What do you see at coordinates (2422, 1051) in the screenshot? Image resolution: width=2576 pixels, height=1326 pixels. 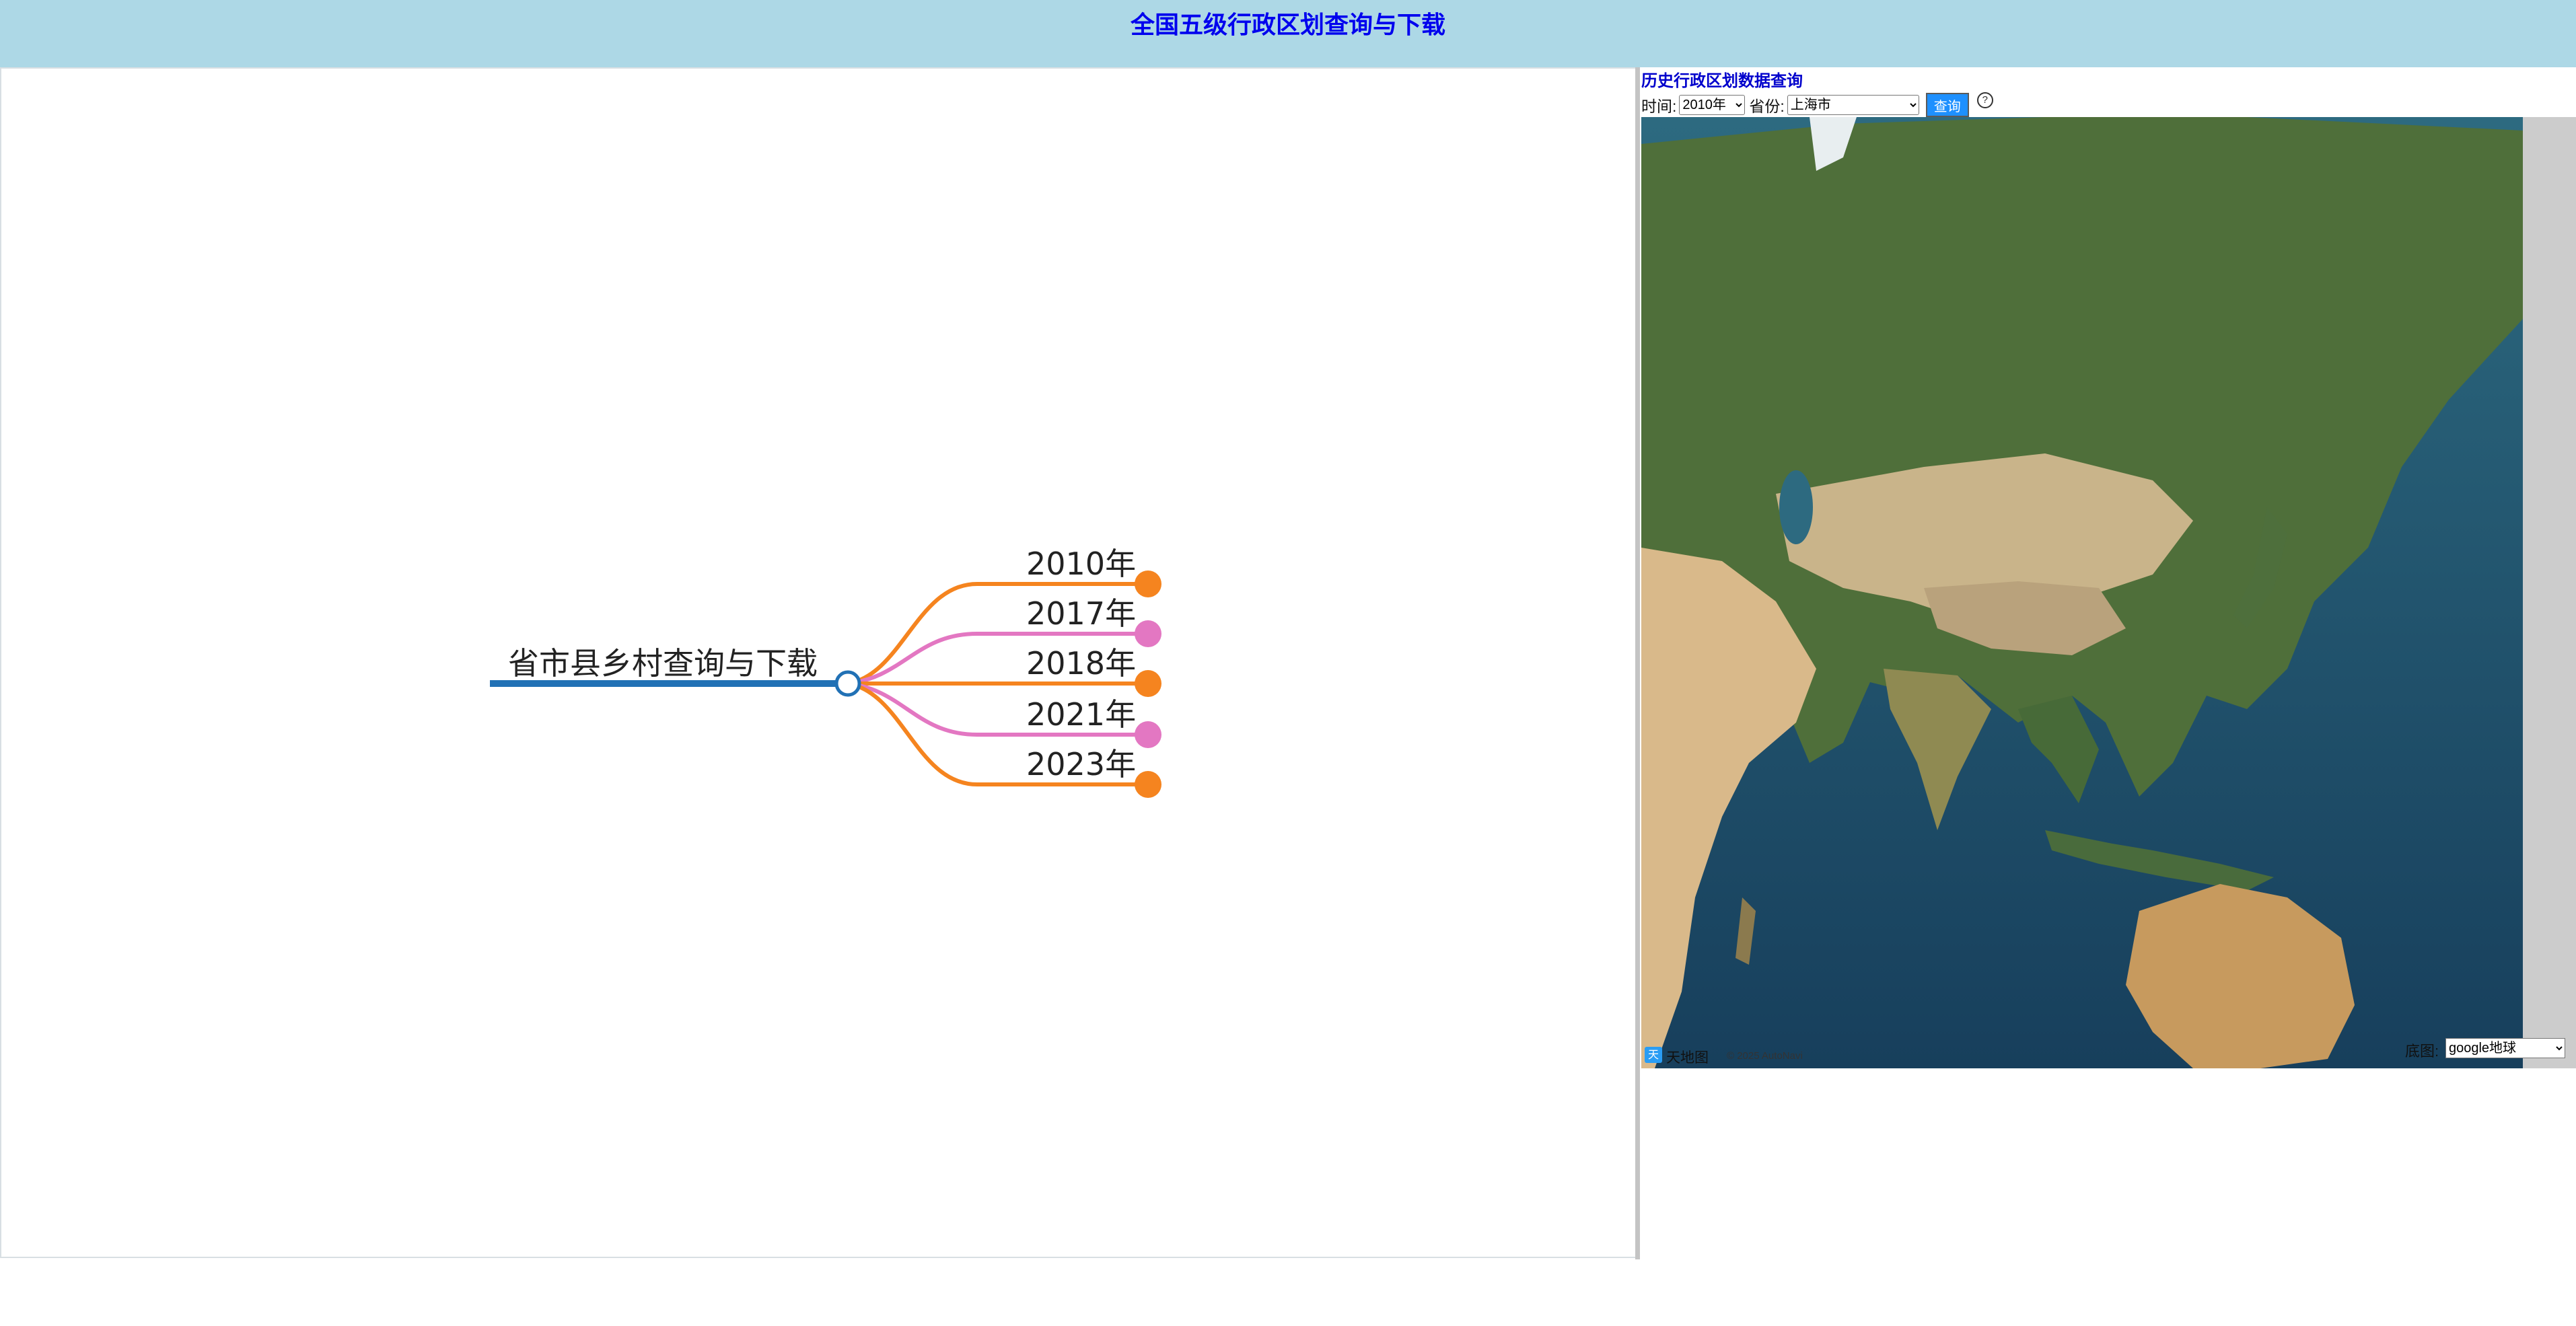 I see `basemap-label: 底图:` at bounding box center [2422, 1051].